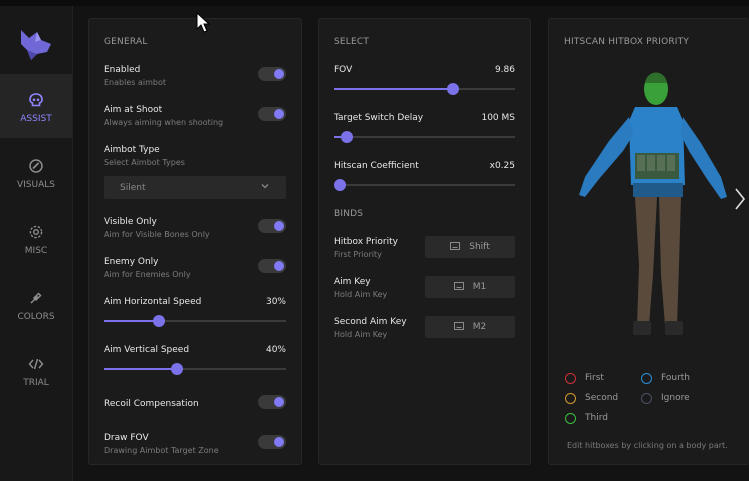 The image size is (749, 481). I want to click on character-model, so click(653, 205).